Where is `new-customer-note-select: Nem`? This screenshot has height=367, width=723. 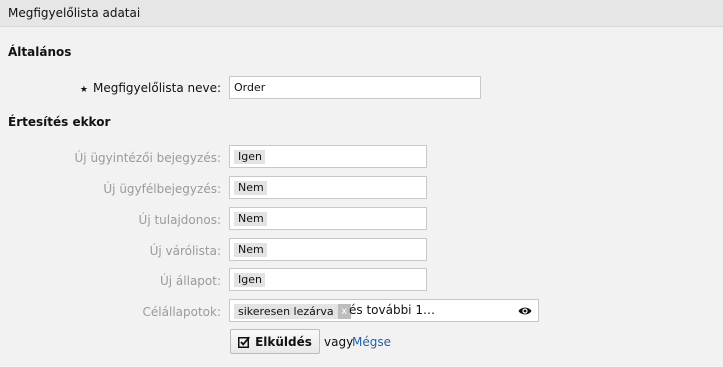
new-customer-note-select: Nem is located at coordinates (328, 187).